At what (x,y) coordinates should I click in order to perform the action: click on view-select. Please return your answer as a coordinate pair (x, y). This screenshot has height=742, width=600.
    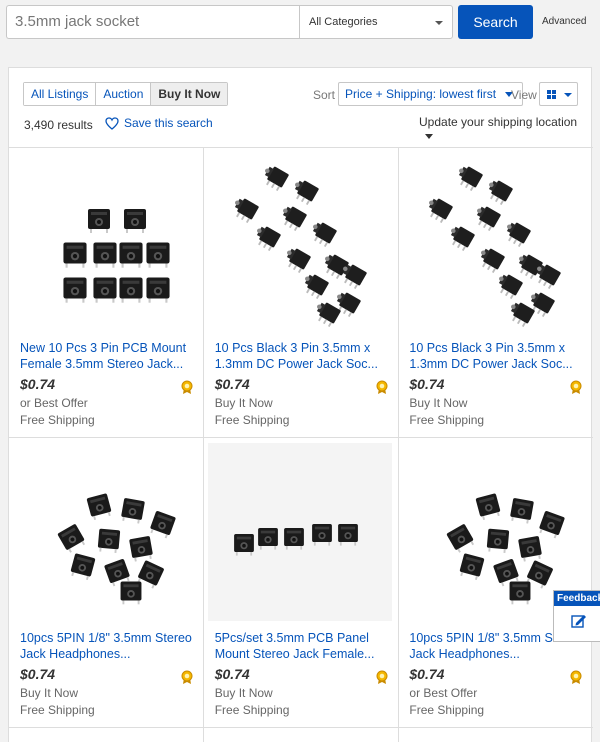
    Looking at the image, I should click on (558, 94).